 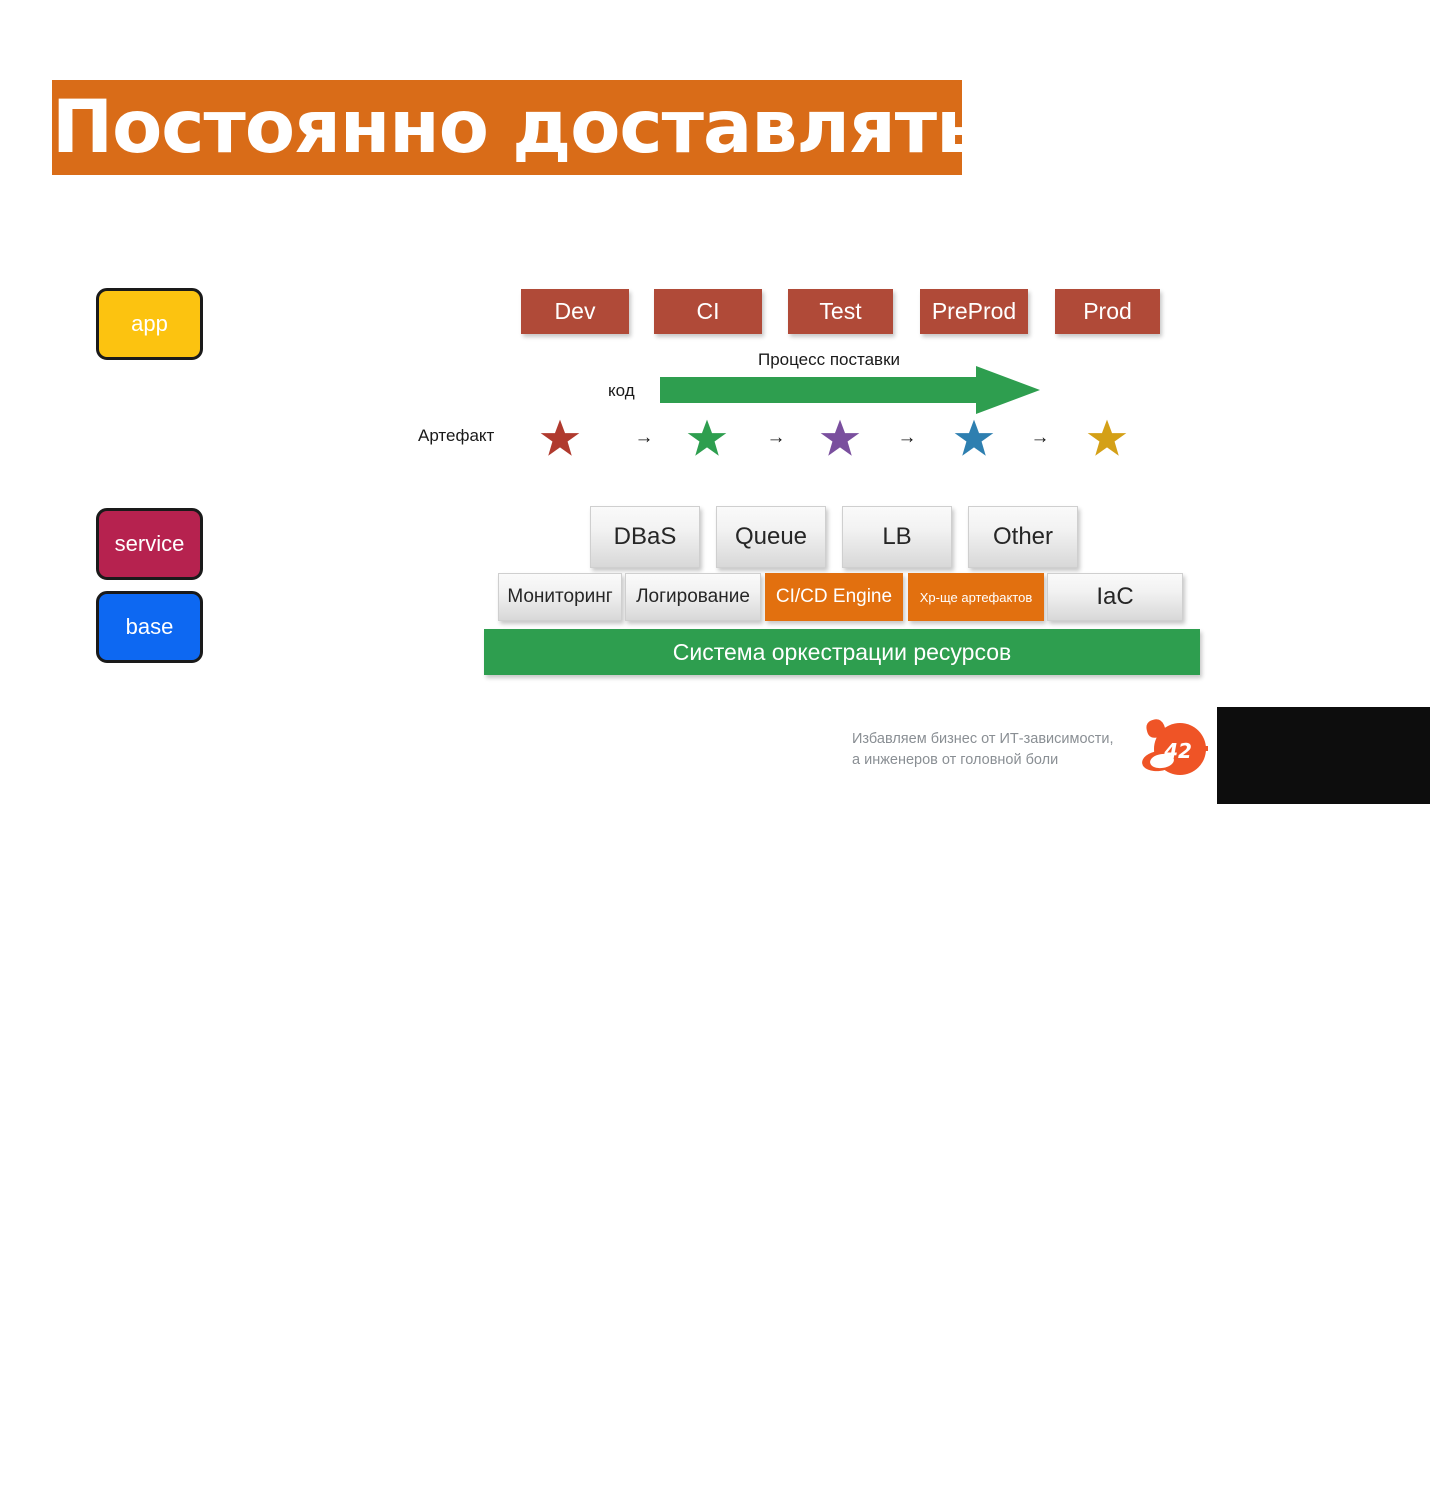 I want to click on artifact-star-dev-icon, so click(x=560, y=437).